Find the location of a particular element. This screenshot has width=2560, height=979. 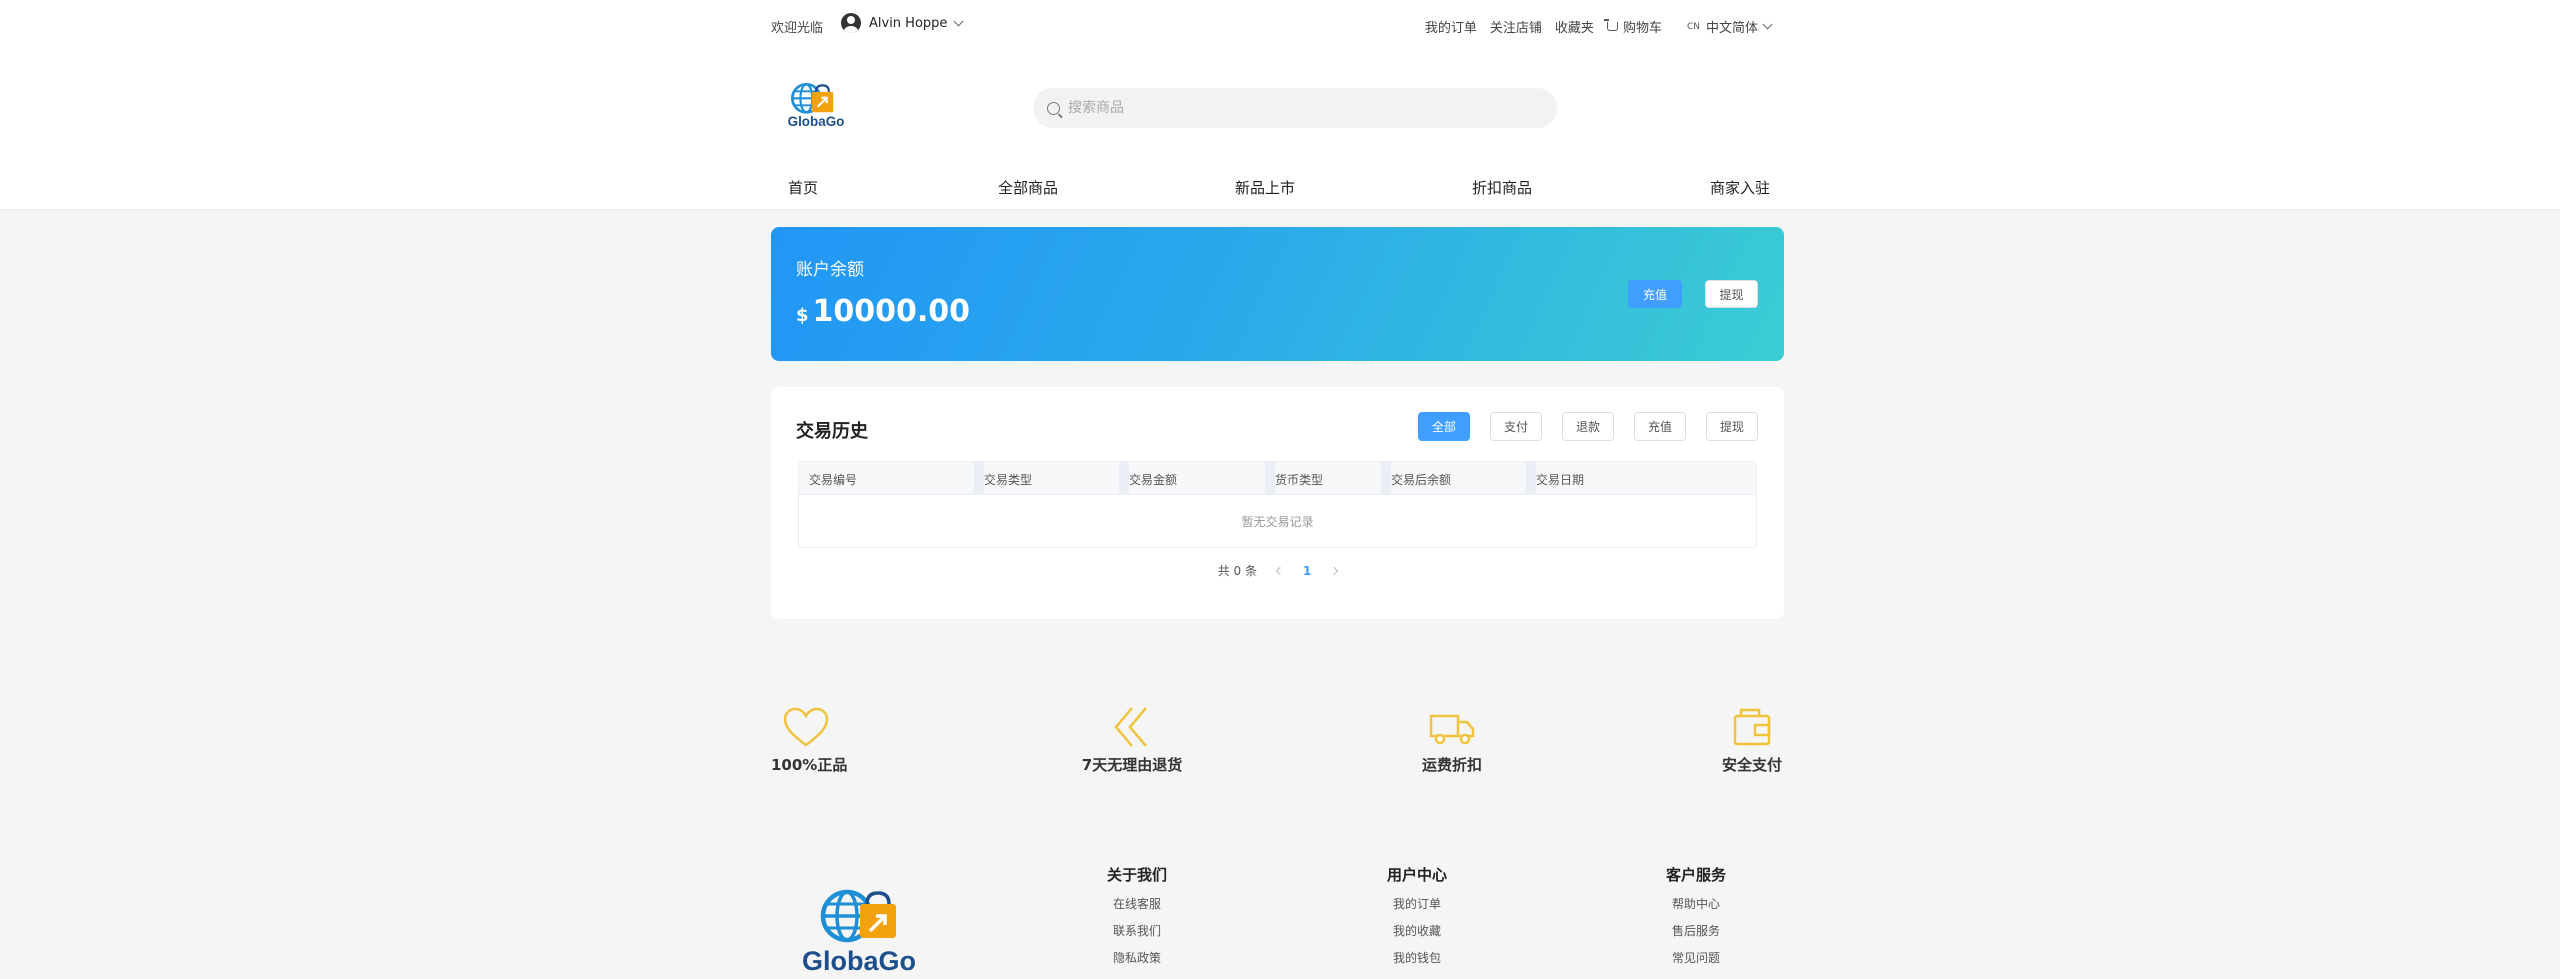

footer-link: 联系我们 is located at coordinates (1137, 937).